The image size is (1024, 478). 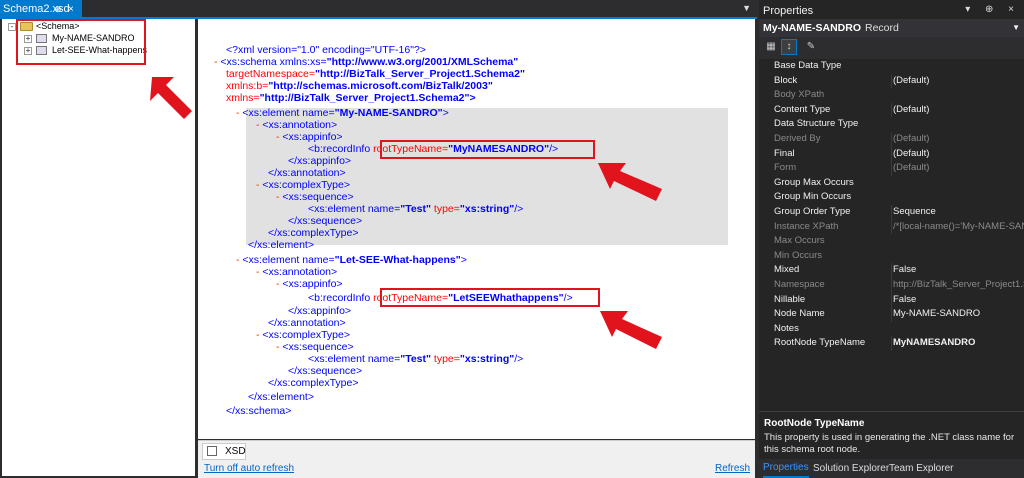 I want to click on property-row: Final (Default), so click(x=891, y=154).